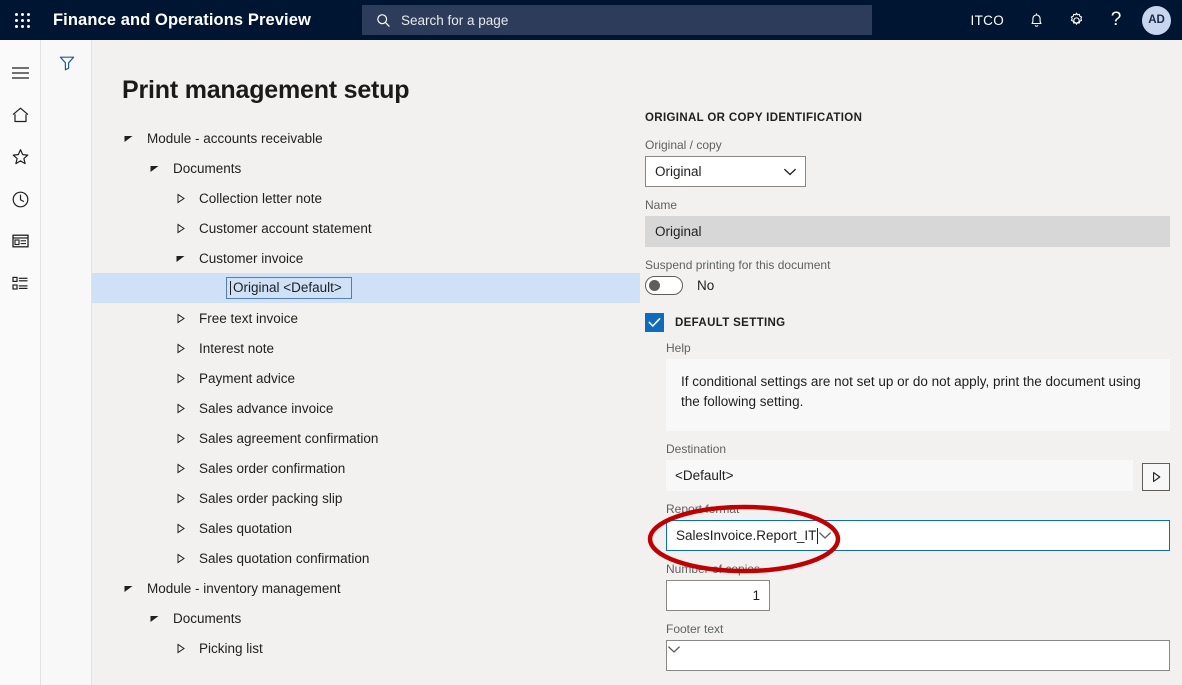  Describe the element at coordinates (396, 138) in the screenshot. I see `tree-row: Module - accounts receivable` at that location.